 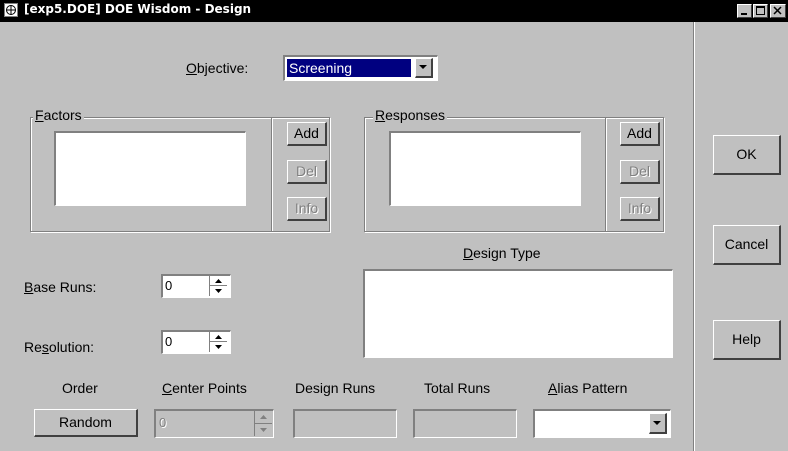 What do you see at coordinates (394, 11) in the screenshot?
I see `title-bar: [exp5.DOE] DOE Wisdom - Design` at bounding box center [394, 11].